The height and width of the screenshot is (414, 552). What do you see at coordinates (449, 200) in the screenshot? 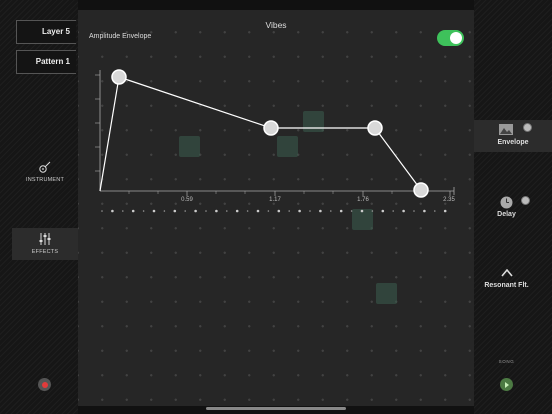
I see `x-tick-label: 2.35` at bounding box center [449, 200].